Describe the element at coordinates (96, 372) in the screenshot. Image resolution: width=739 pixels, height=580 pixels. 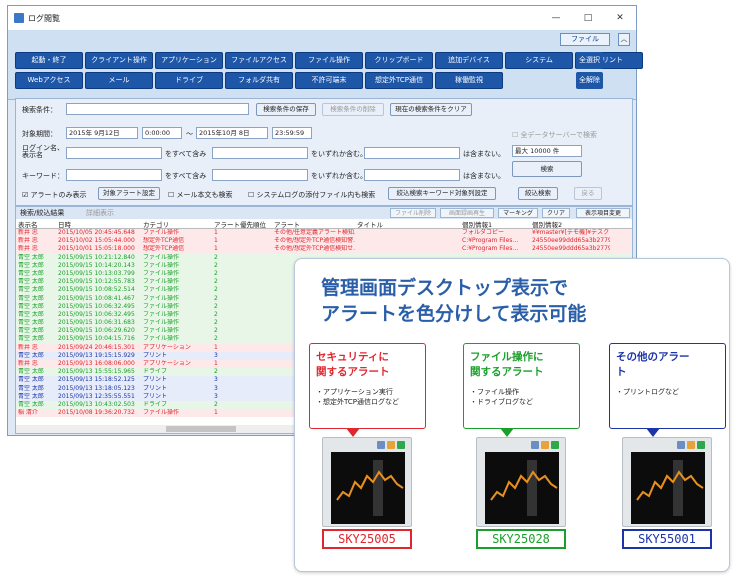
I see `table-cell: 2015/09/13 15:55:15.965` at that location.